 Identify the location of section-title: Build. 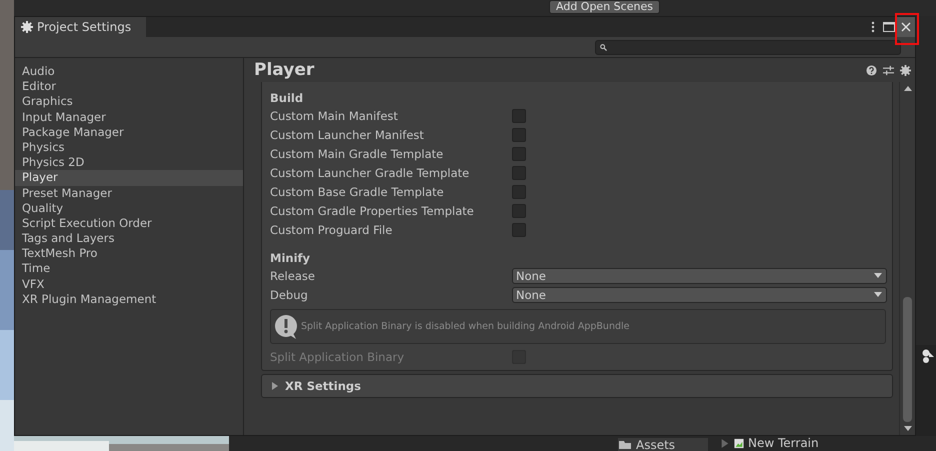
(287, 98).